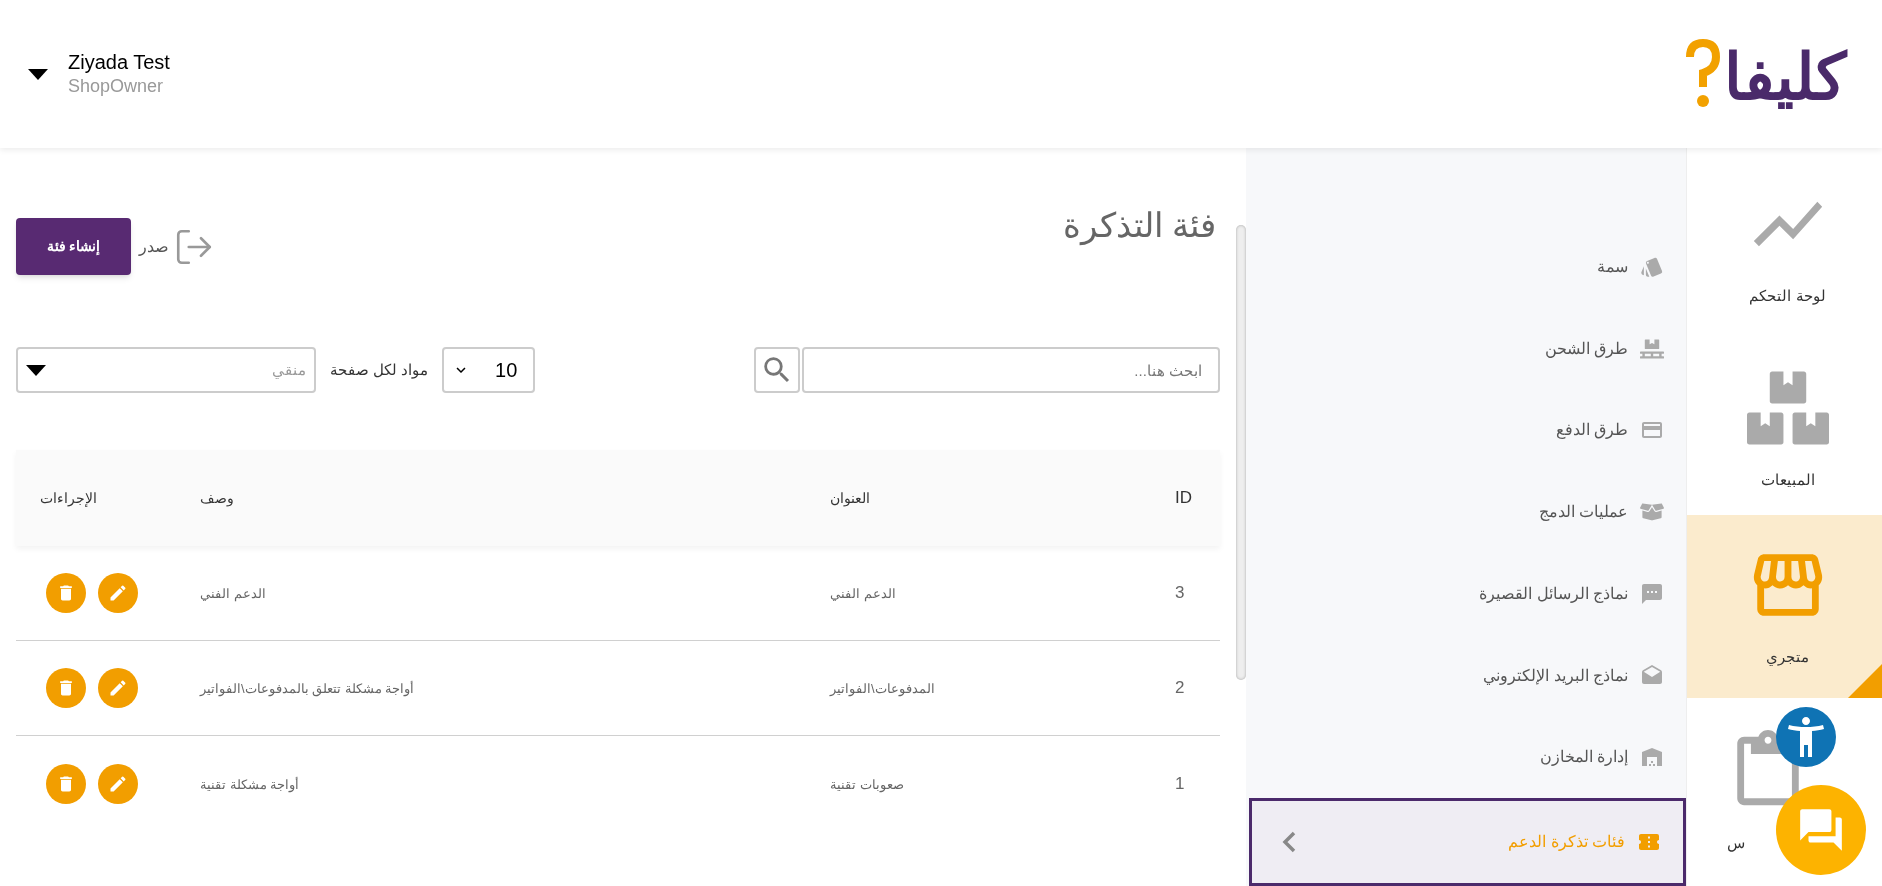 The image size is (1882, 886). Describe the element at coordinates (1784, 606) in the screenshot. I see `rail-item: متجري` at that location.